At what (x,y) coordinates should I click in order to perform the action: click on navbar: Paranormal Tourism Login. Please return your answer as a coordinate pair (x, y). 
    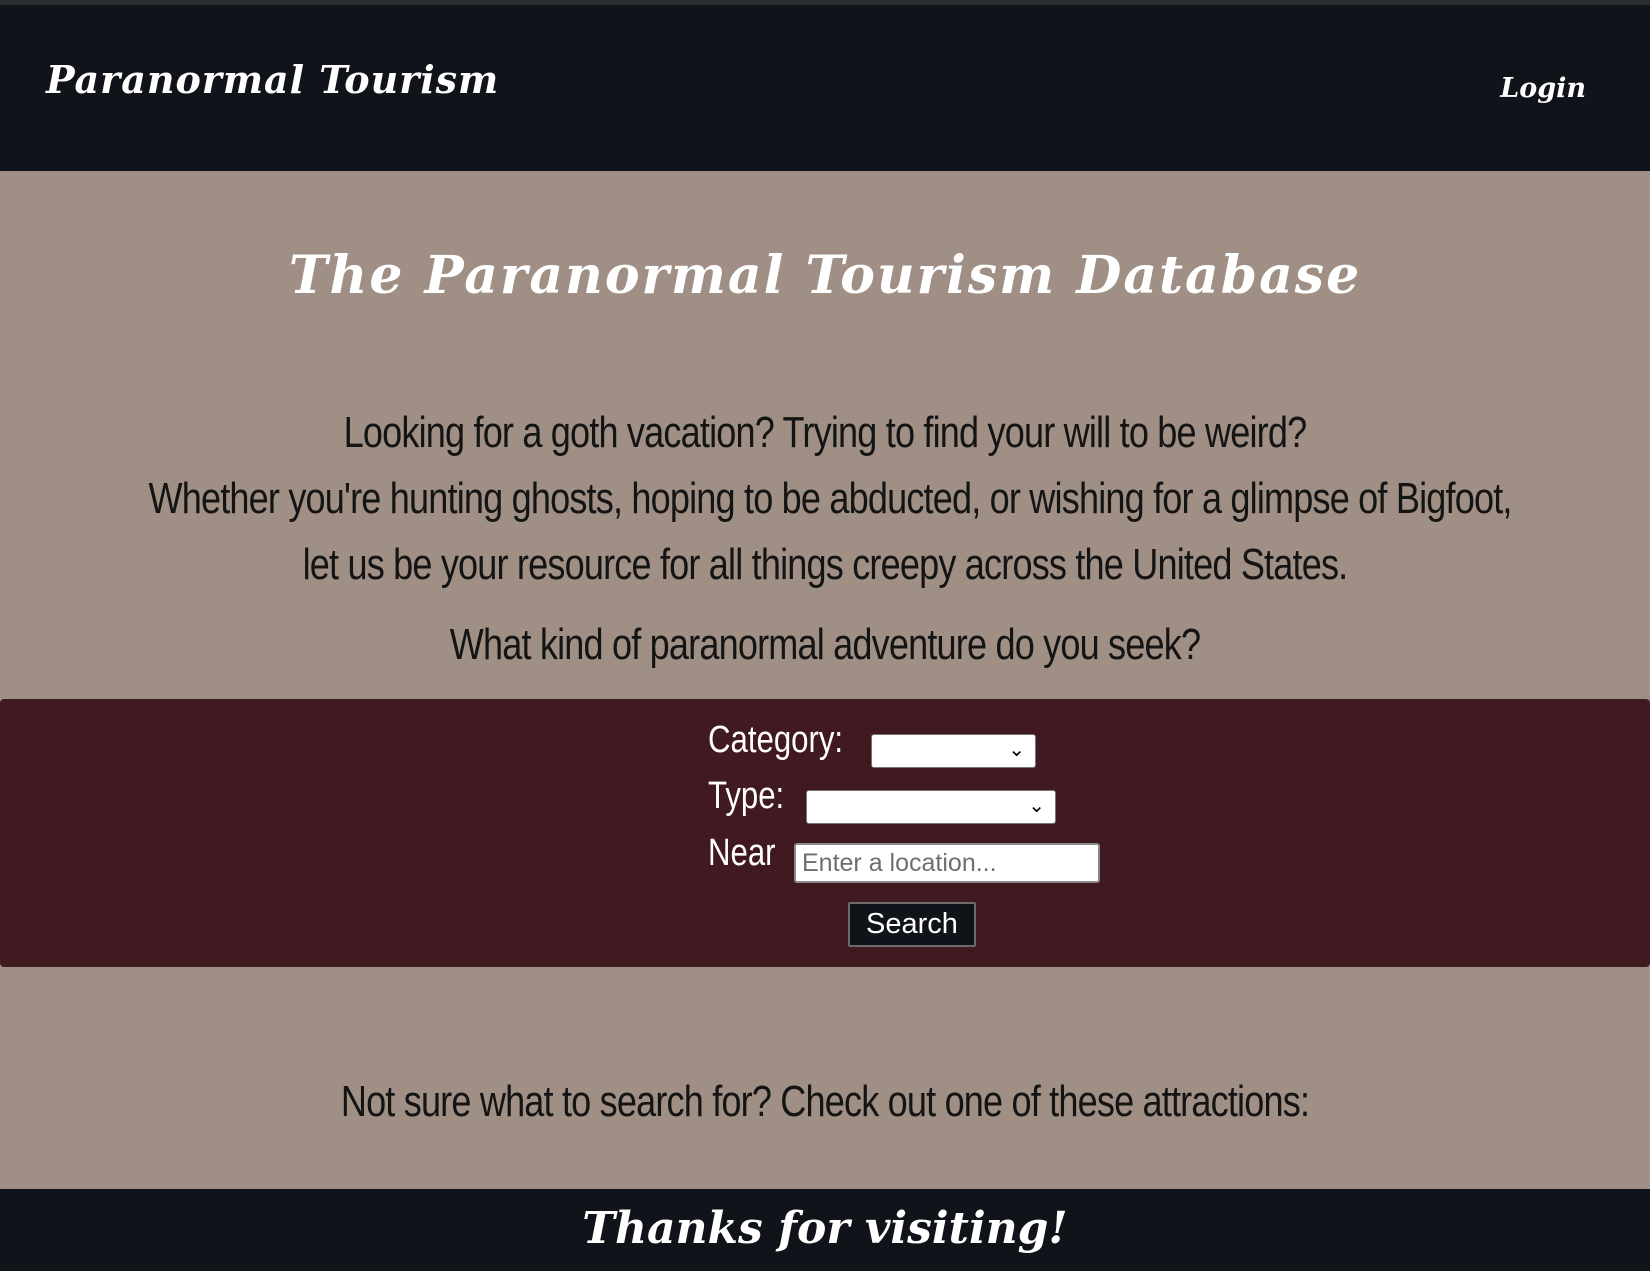
    Looking at the image, I should click on (825, 88).